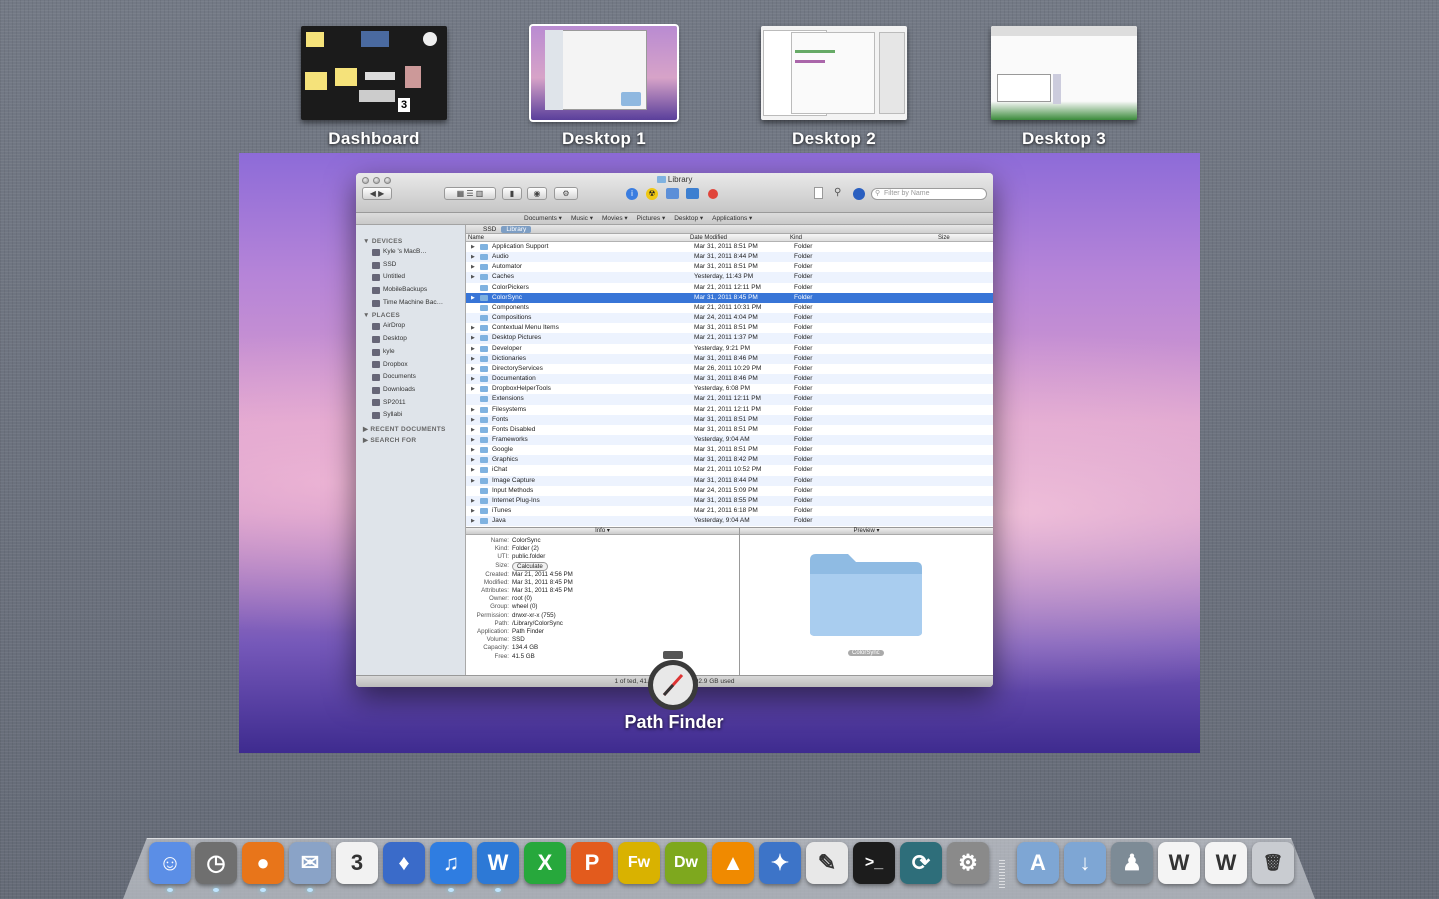  Describe the element at coordinates (1064, 87) in the screenshot. I see `space-desktop-3: Desktop 3` at that location.